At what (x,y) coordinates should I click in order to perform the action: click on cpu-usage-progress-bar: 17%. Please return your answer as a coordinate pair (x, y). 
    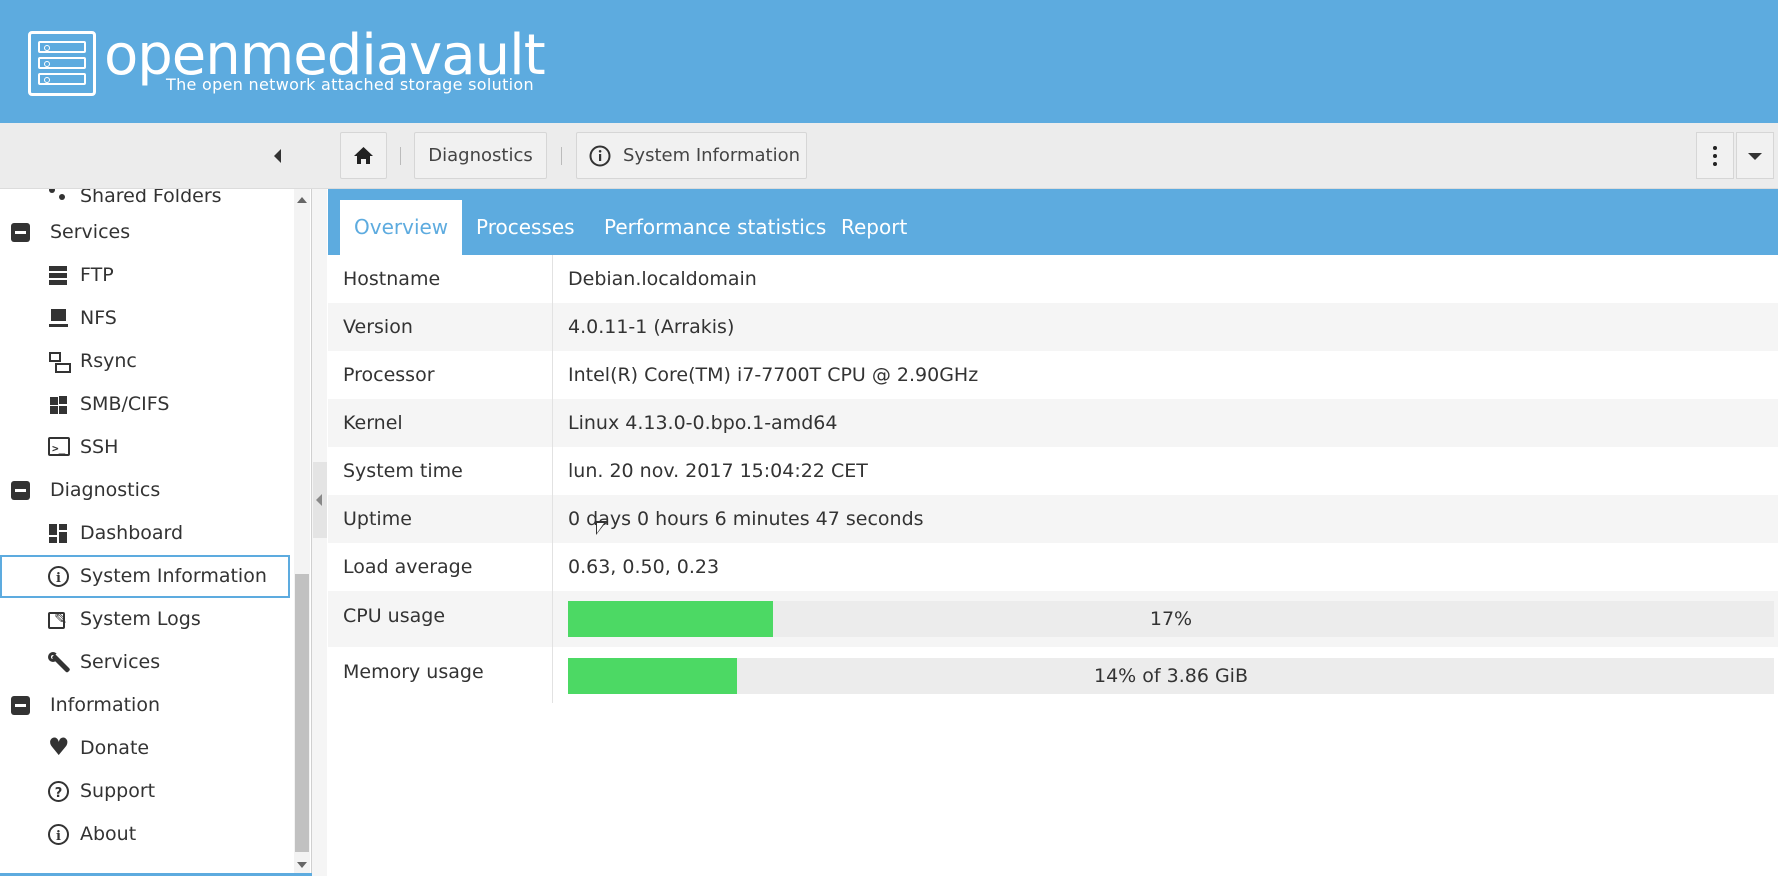
    Looking at the image, I should click on (1171, 619).